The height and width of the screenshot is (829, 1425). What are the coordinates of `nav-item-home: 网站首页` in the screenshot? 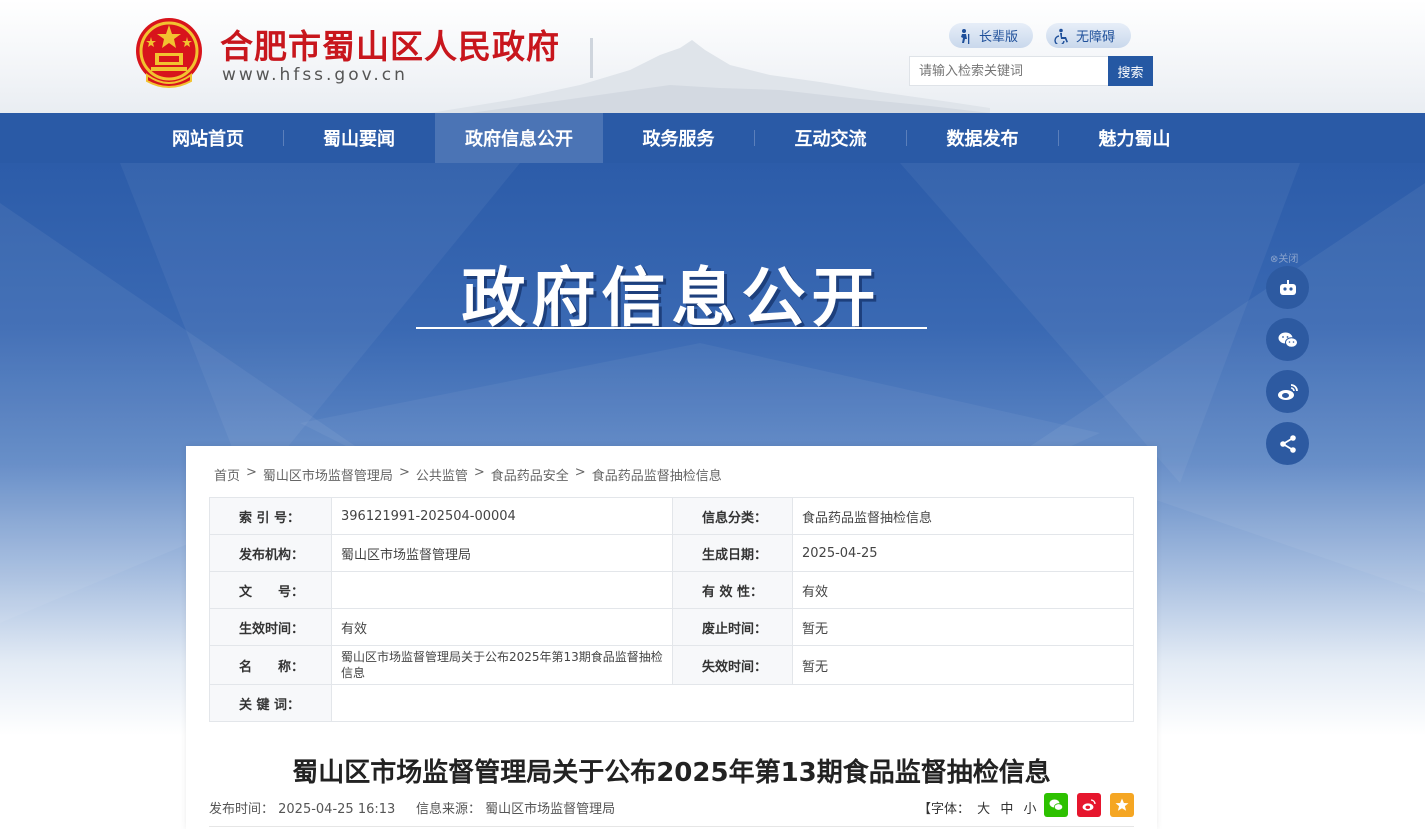 It's located at (208, 138).